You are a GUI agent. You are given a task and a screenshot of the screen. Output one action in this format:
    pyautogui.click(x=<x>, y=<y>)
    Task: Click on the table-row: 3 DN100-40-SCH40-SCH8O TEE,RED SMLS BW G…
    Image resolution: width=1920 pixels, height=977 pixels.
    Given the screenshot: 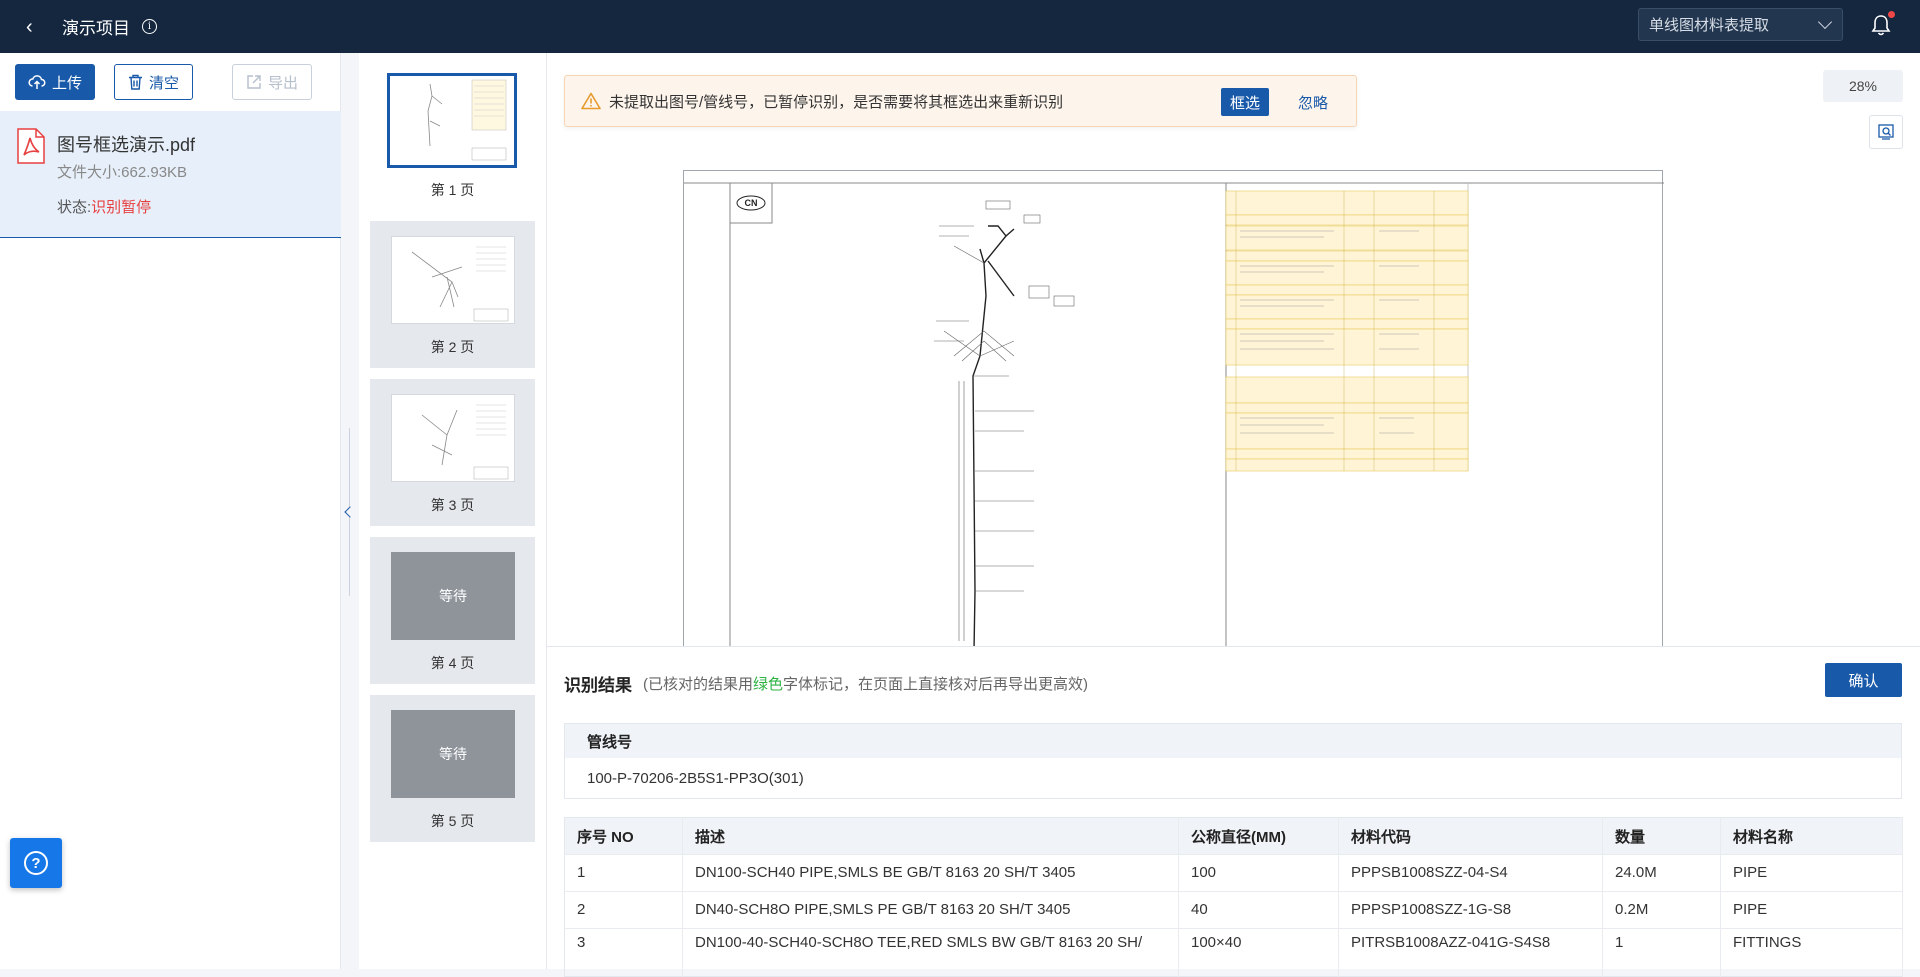 What is the action you would take?
    pyautogui.click(x=1233, y=952)
    